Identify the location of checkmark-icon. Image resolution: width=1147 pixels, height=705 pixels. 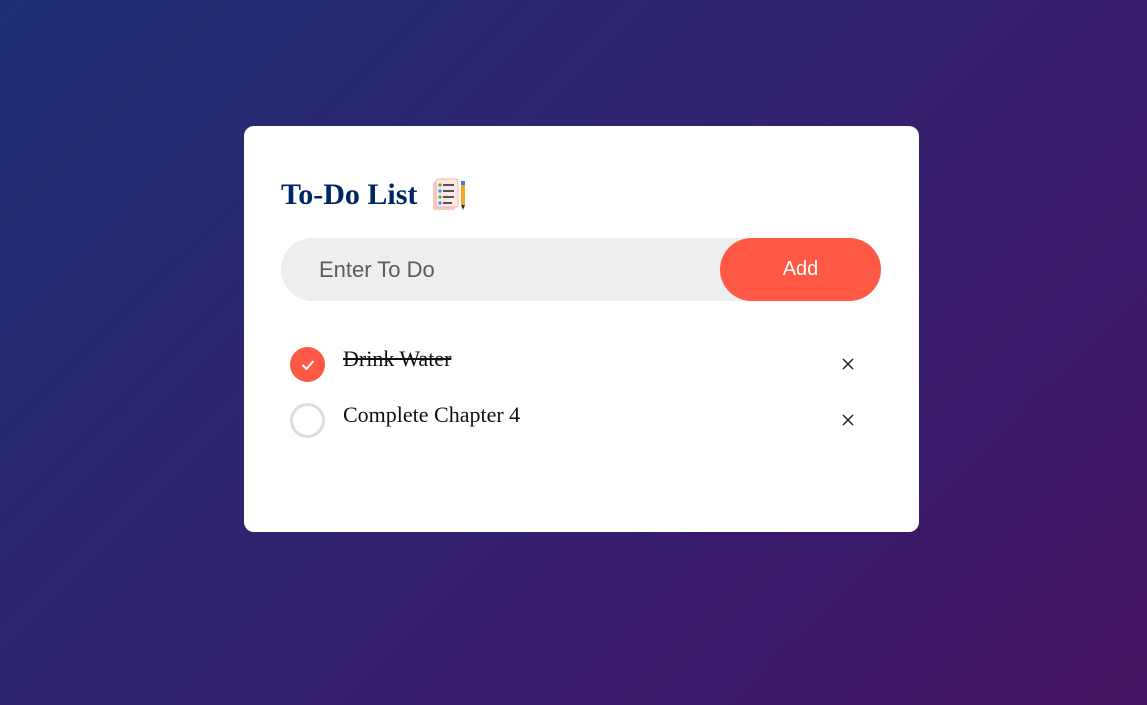
(307, 365).